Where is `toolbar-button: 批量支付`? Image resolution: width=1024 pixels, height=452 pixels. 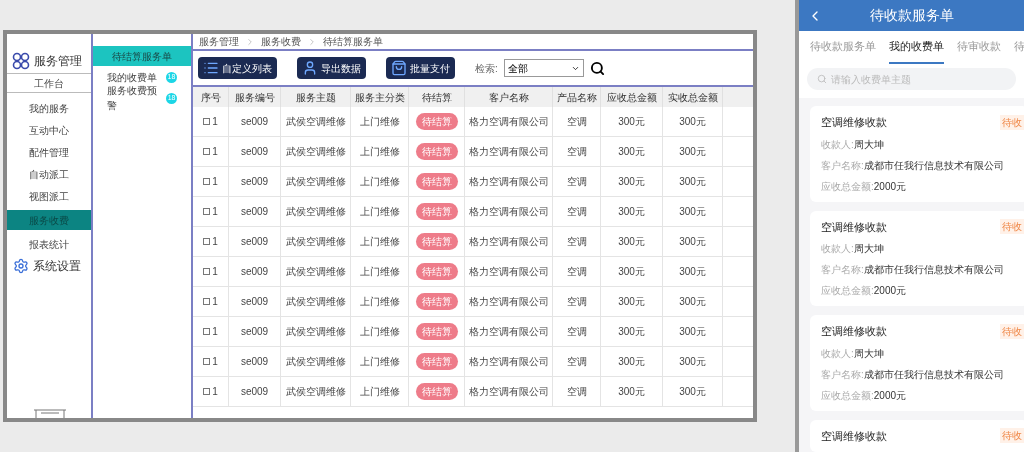 toolbar-button: 批量支付 is located at coordinates (420, 68).